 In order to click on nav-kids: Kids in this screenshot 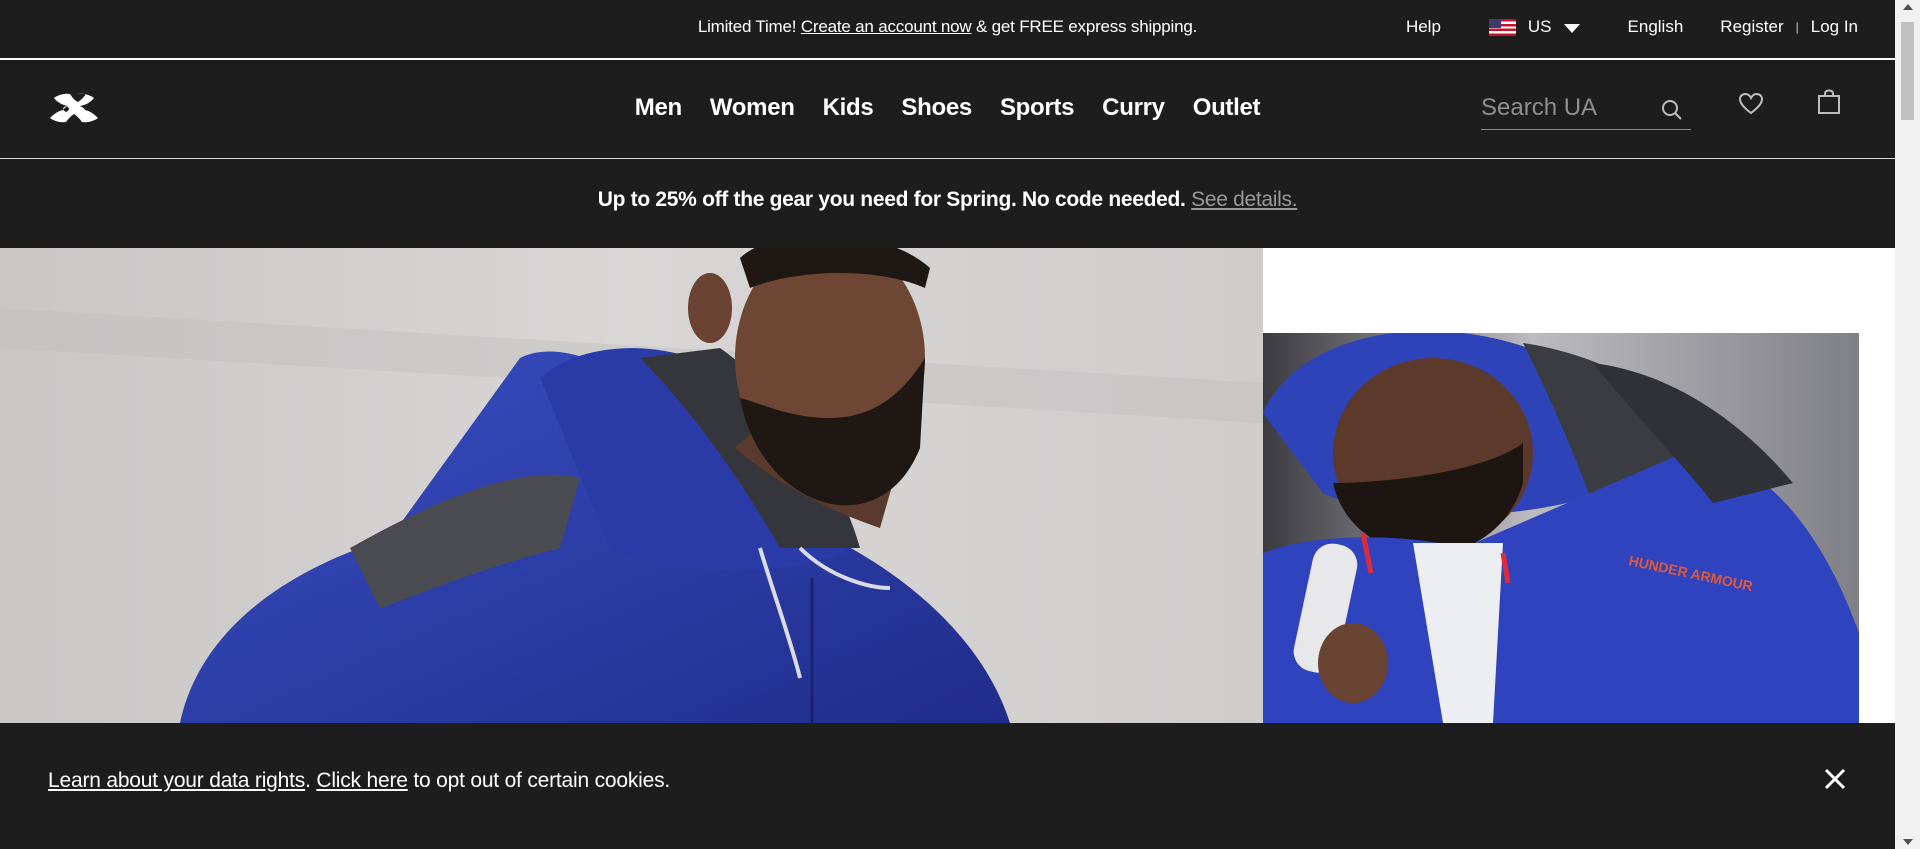, I will do `click(848, 108)`.